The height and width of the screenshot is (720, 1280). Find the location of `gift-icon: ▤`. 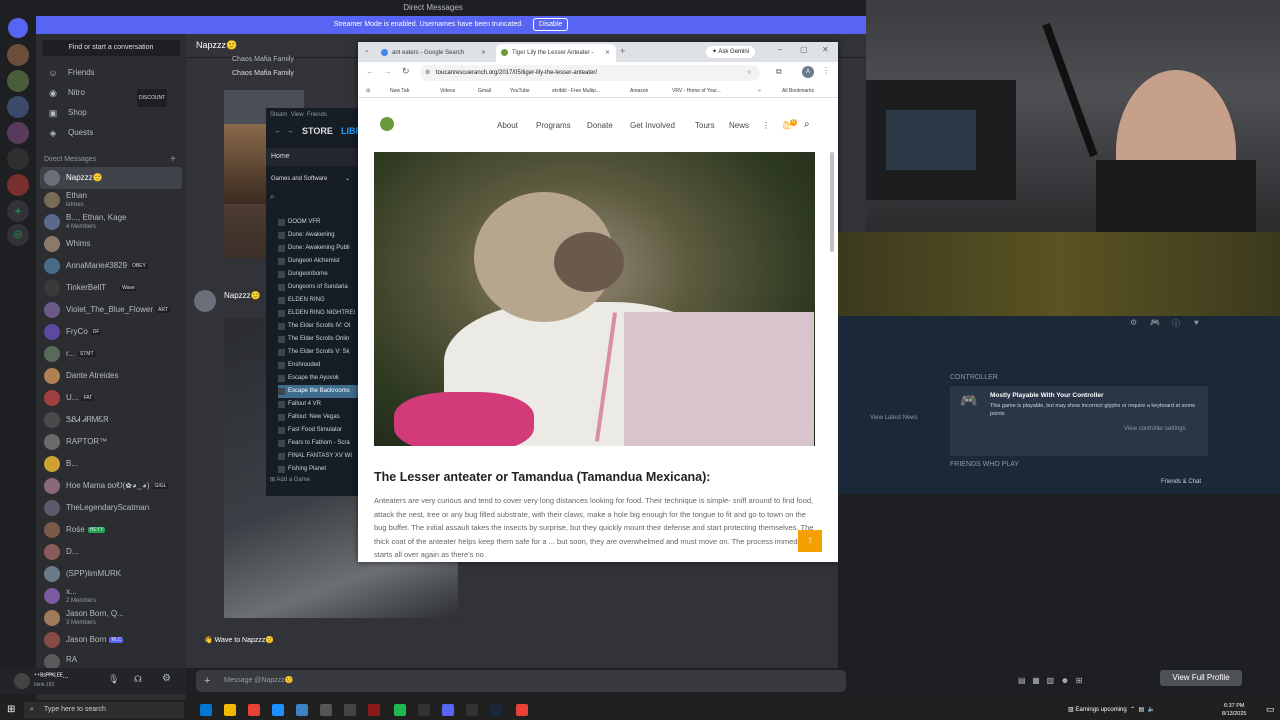

gift-icon: ▤ is located at coordinates (1022, 680).